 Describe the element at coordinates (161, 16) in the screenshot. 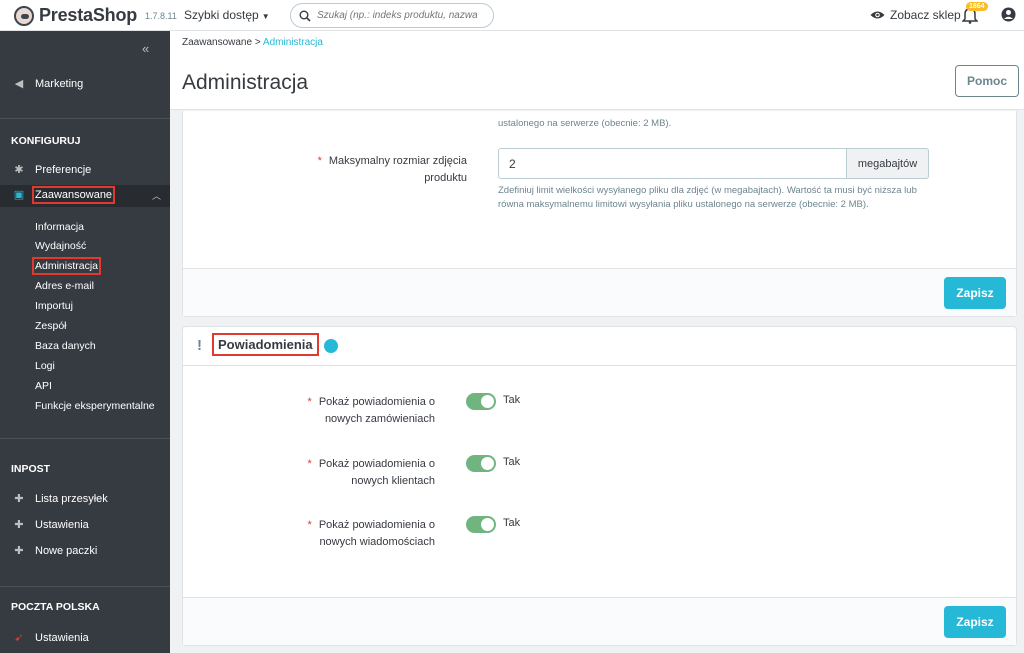

I see `version-label: 1.7.8.11` at that location.